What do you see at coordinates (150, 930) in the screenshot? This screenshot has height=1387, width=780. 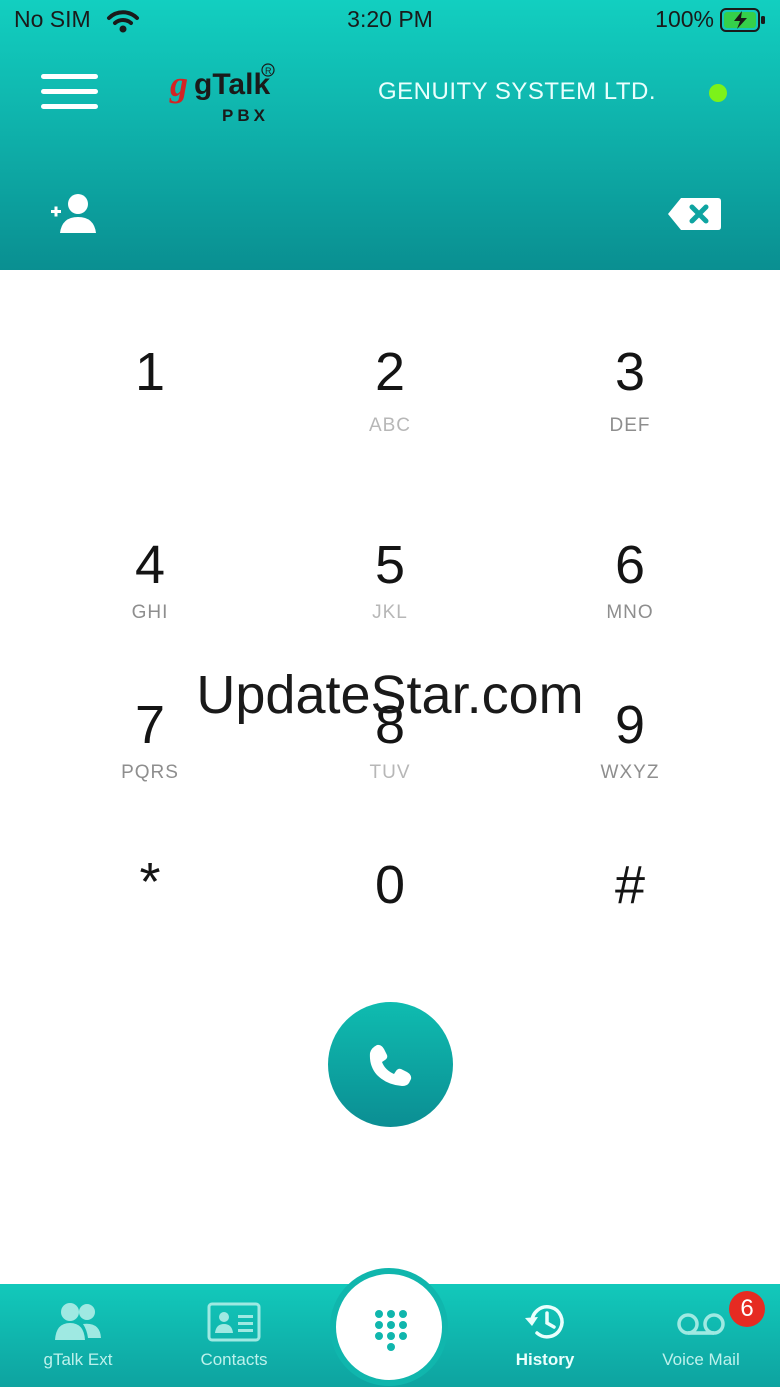 I see `key-star: *` at bounding box center [150, 930].